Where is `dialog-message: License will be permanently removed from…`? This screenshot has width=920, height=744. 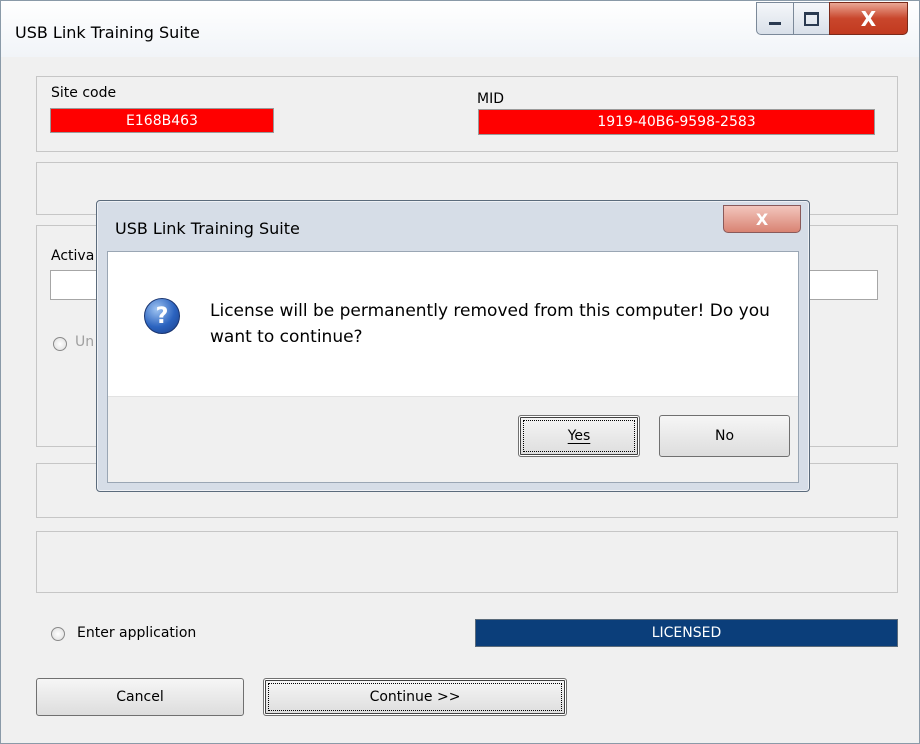
dialog-message: License will be permanently removed from… is located at coordinates (490, 324).